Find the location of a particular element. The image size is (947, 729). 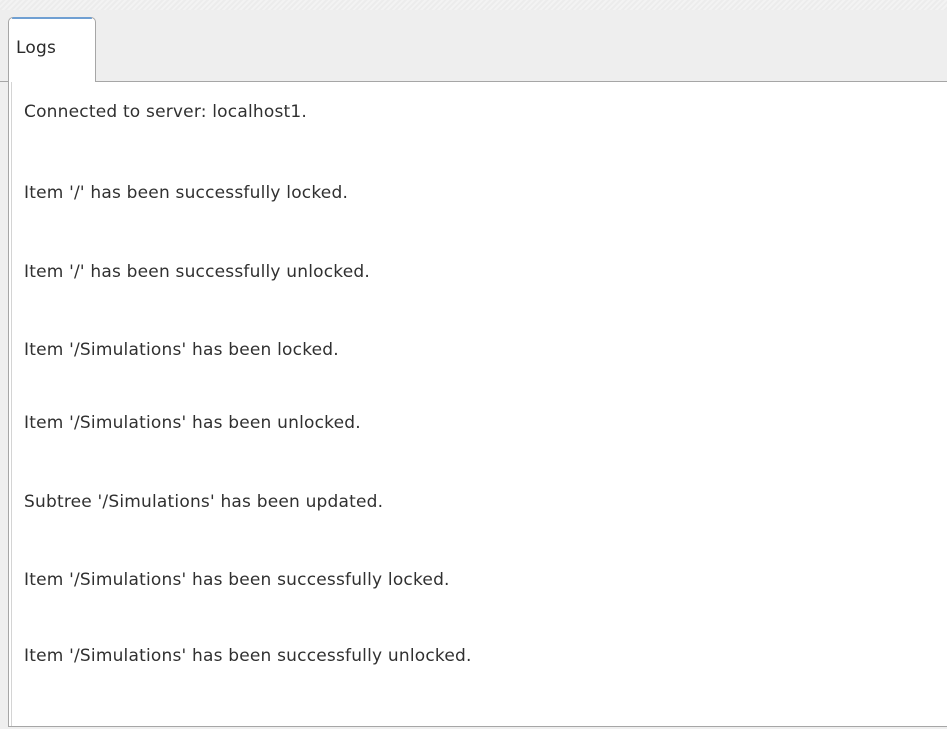

log-entry: Connected to server: localhost1. is located at coordinates (165, 112).